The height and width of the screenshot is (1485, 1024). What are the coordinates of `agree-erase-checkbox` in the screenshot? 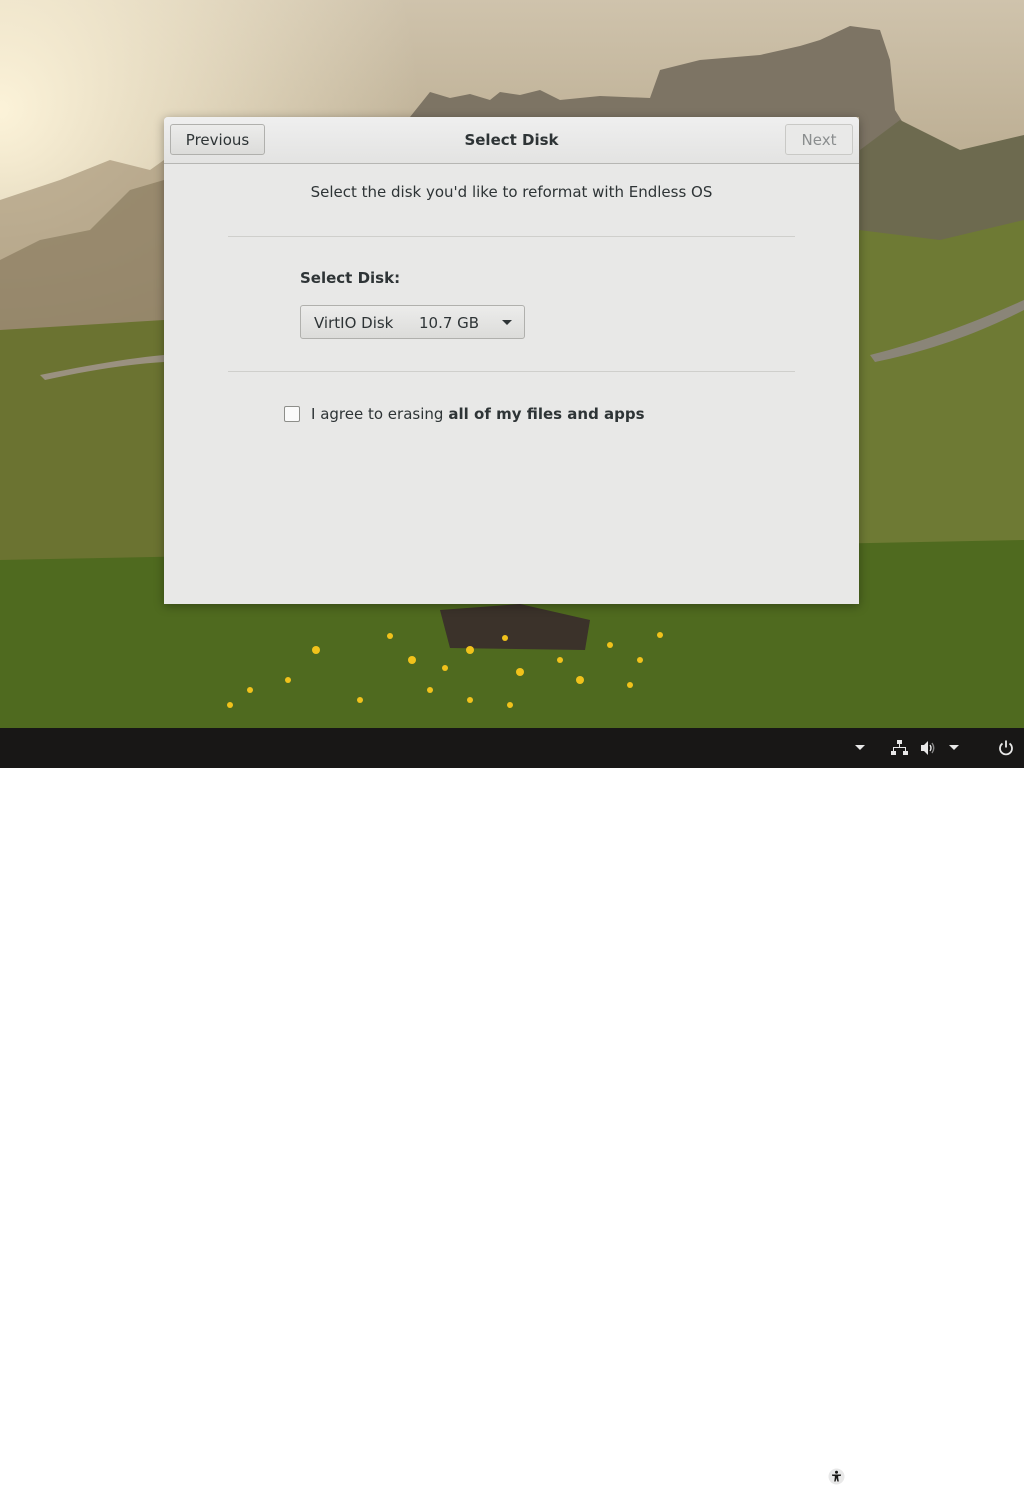 It's located at (292, 414).